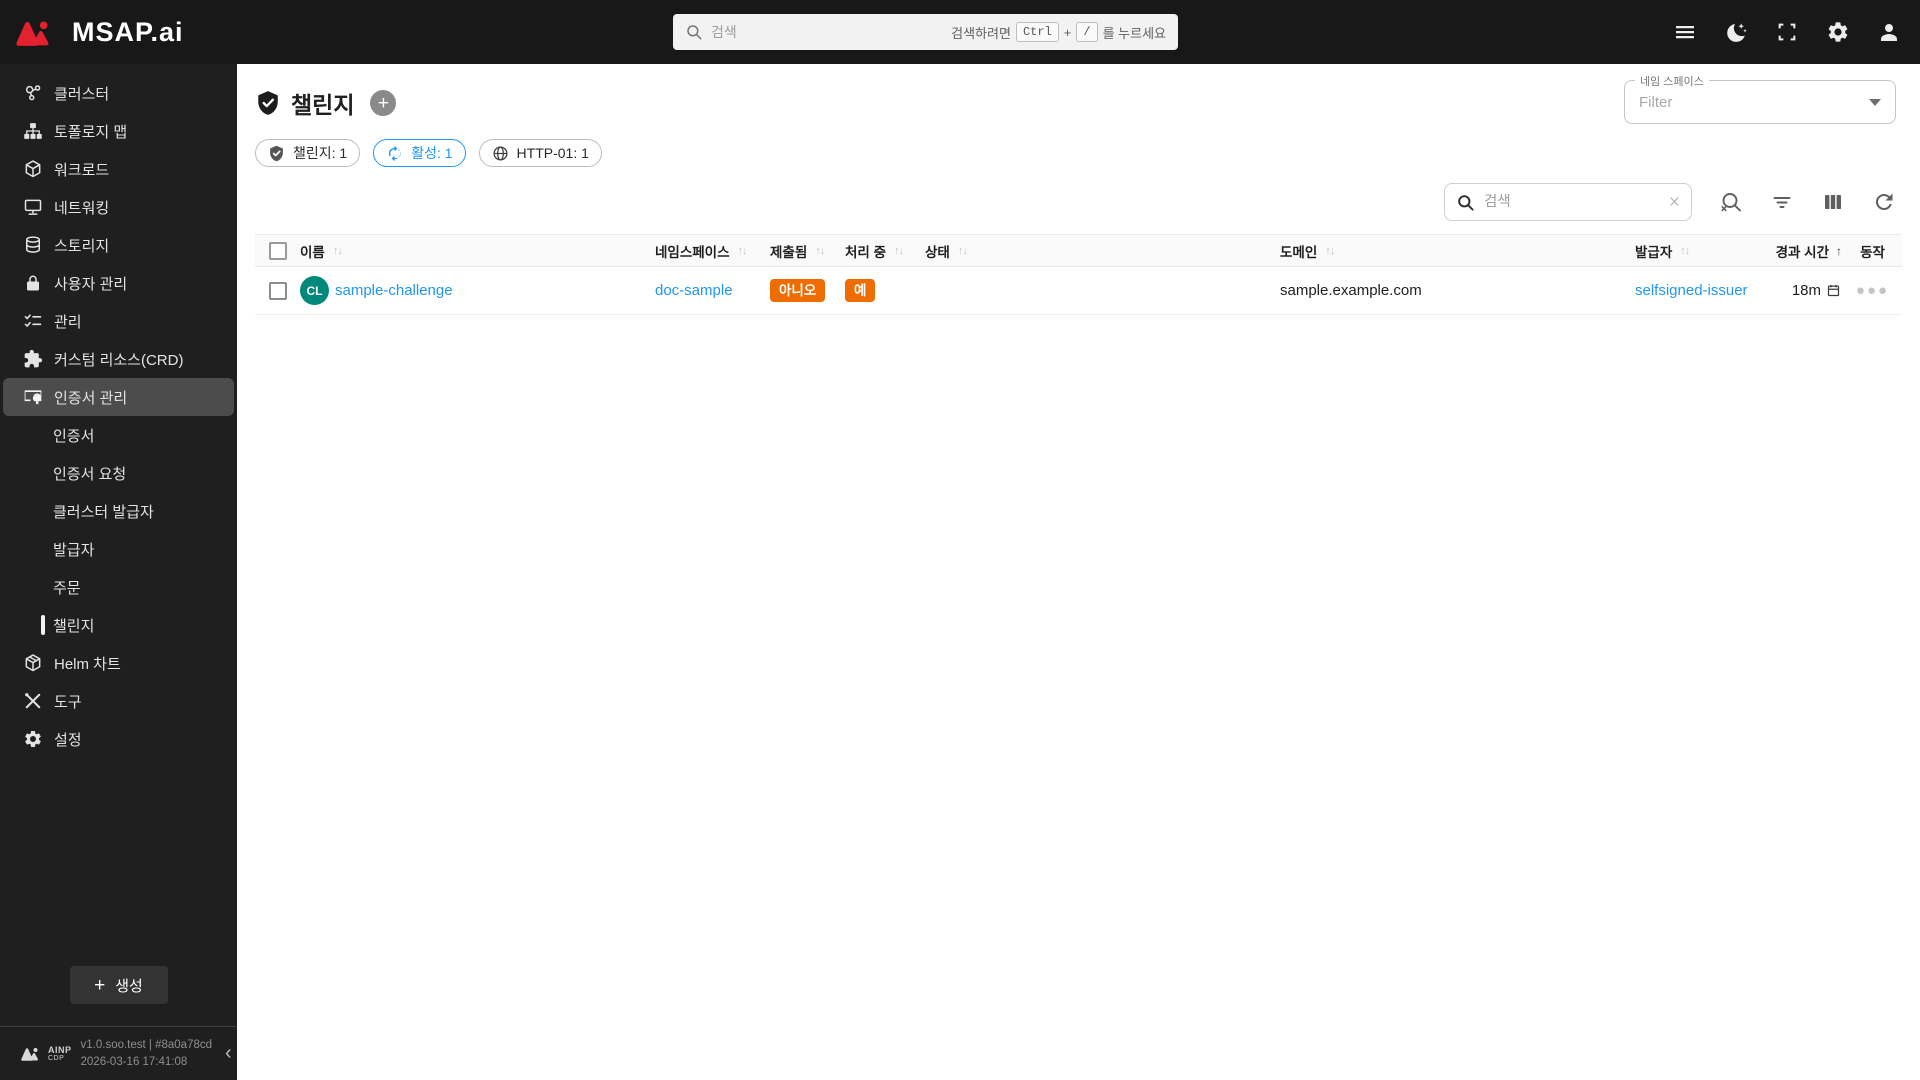 This screenshot has height=1080, width=1920. I want to click on header-issuer: 발급자 ↑↓, so click(1695, 251).